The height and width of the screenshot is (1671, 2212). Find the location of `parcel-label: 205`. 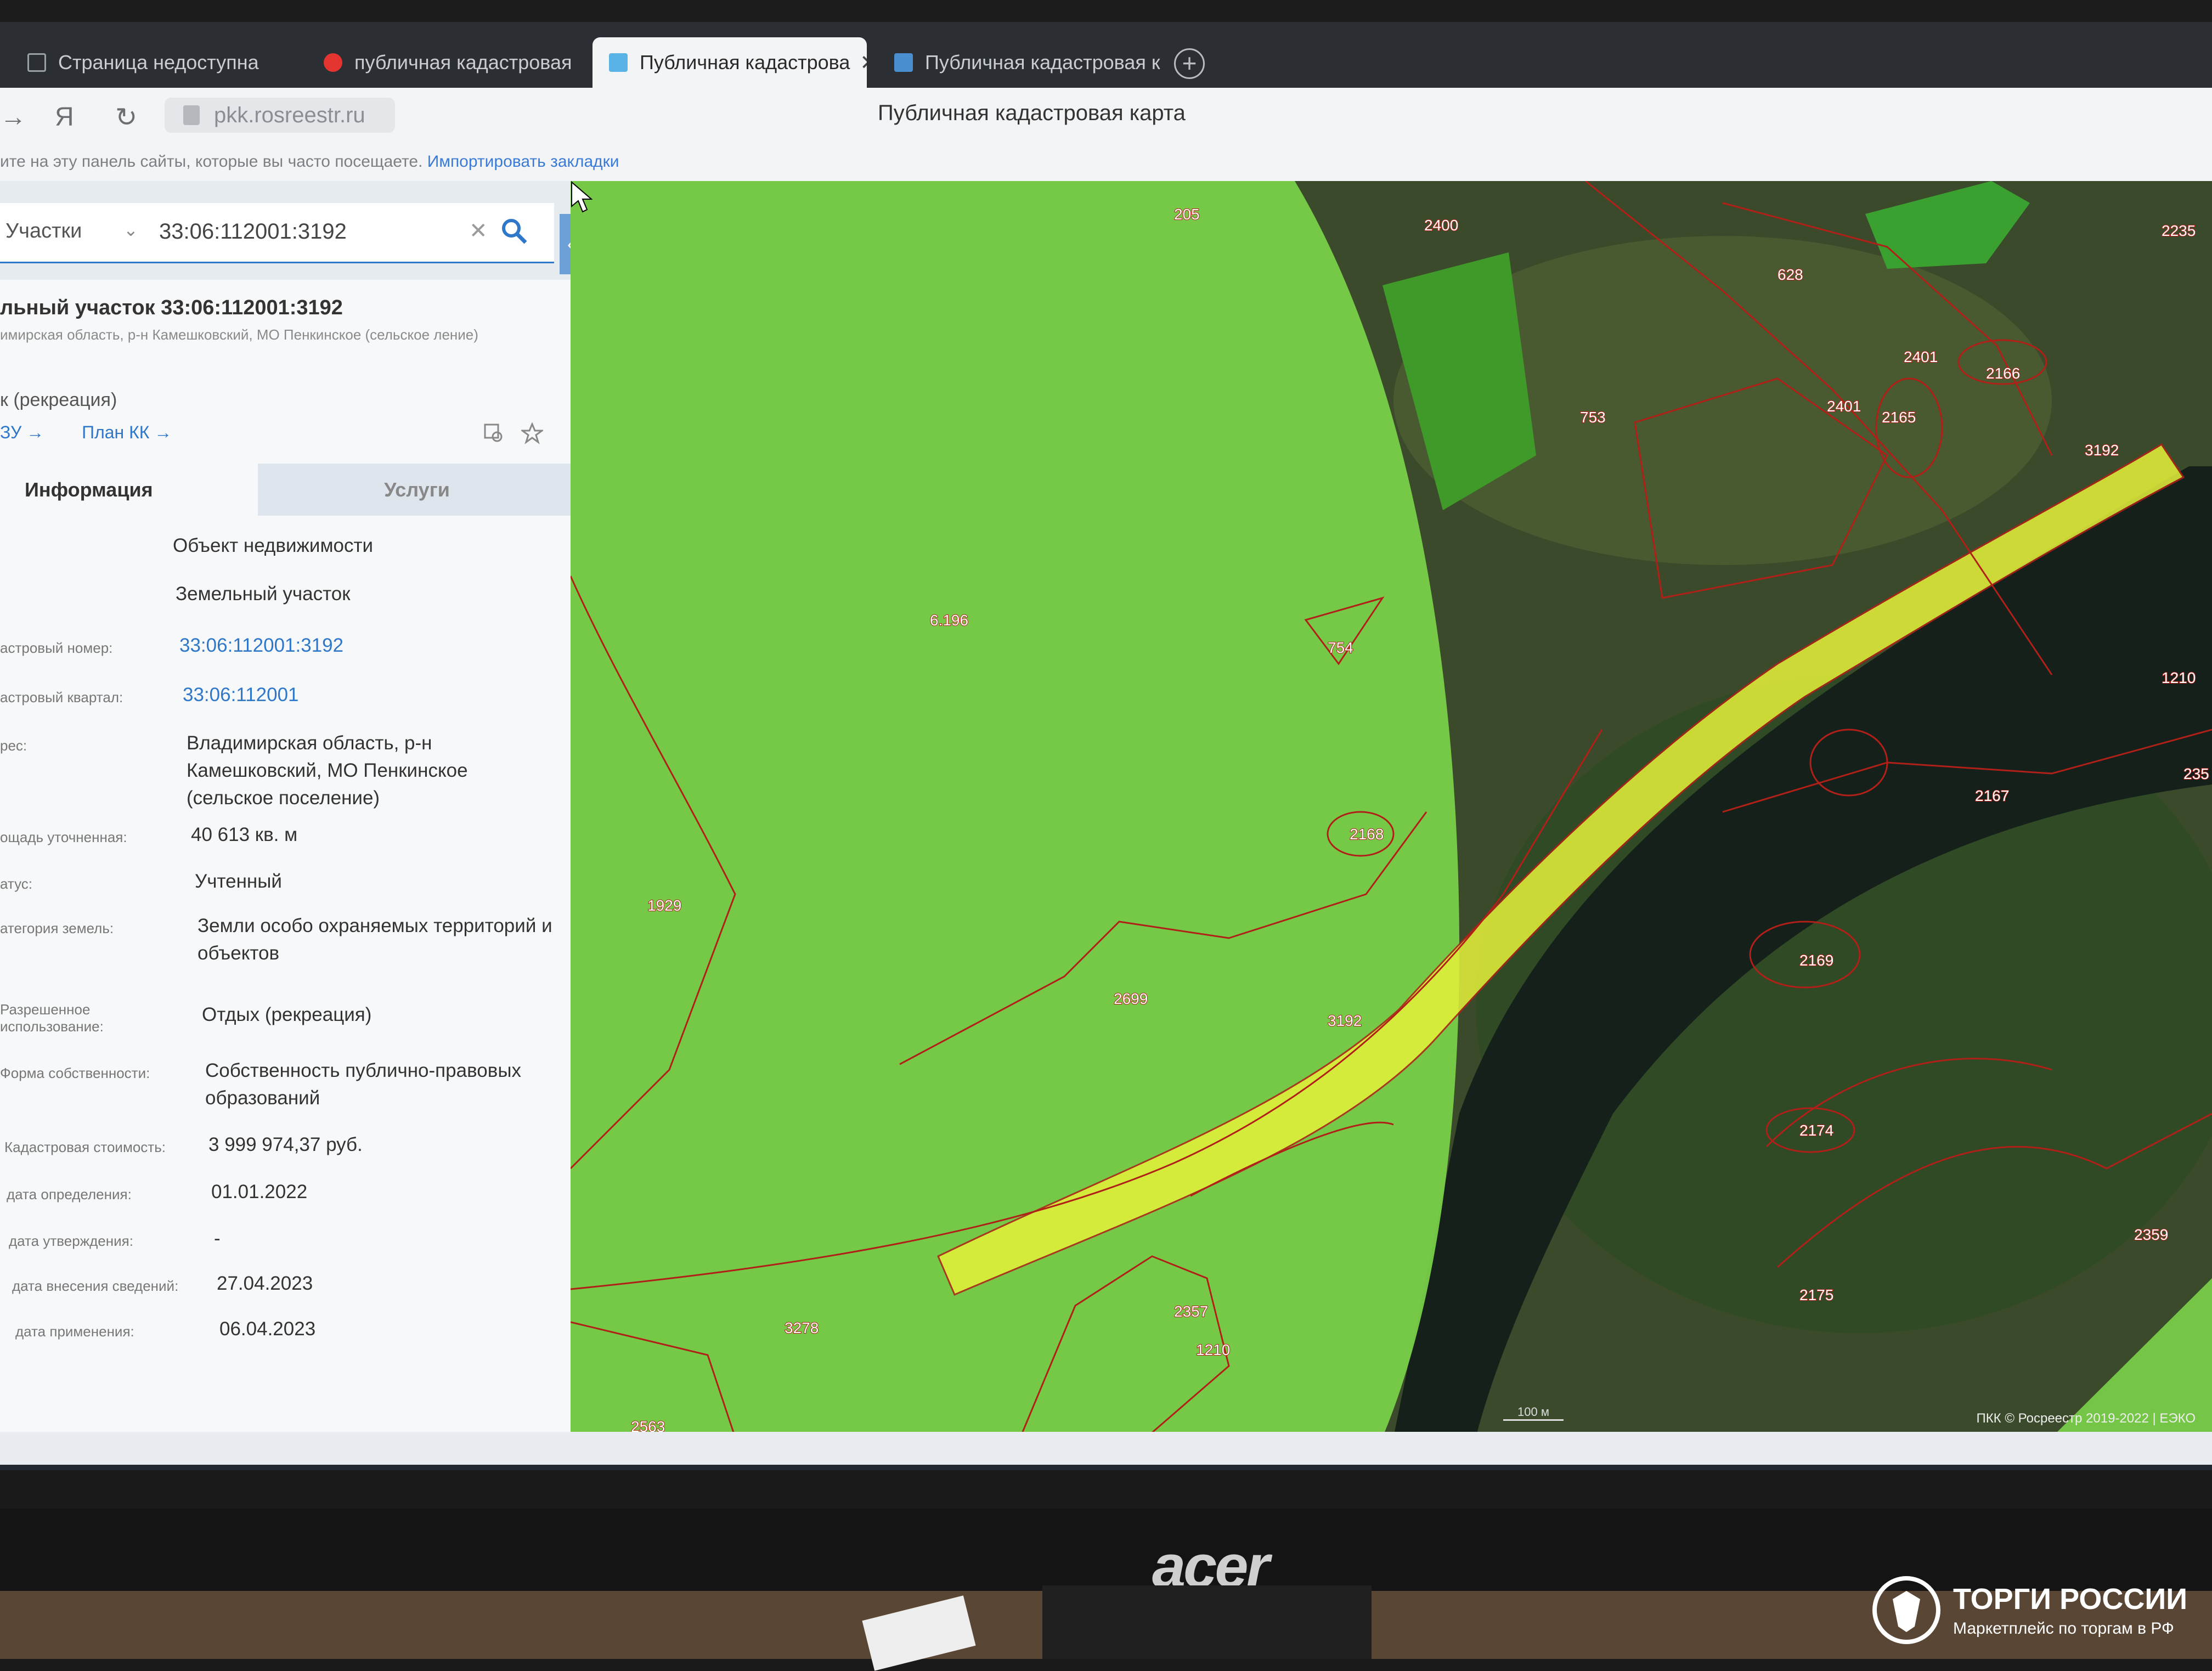

parcel-label: 205 is located at coordinates (1187, 215).